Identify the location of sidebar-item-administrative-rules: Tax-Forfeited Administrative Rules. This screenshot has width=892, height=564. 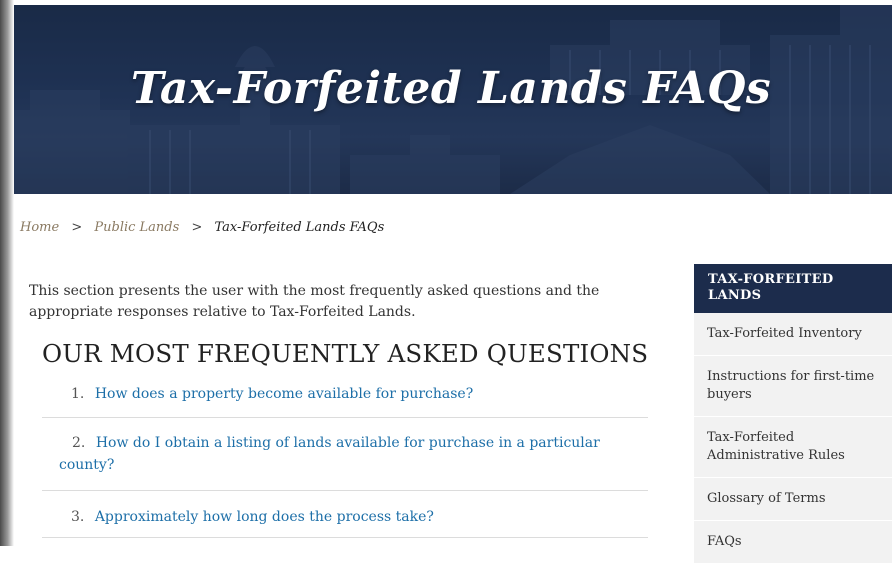
(793, 447).